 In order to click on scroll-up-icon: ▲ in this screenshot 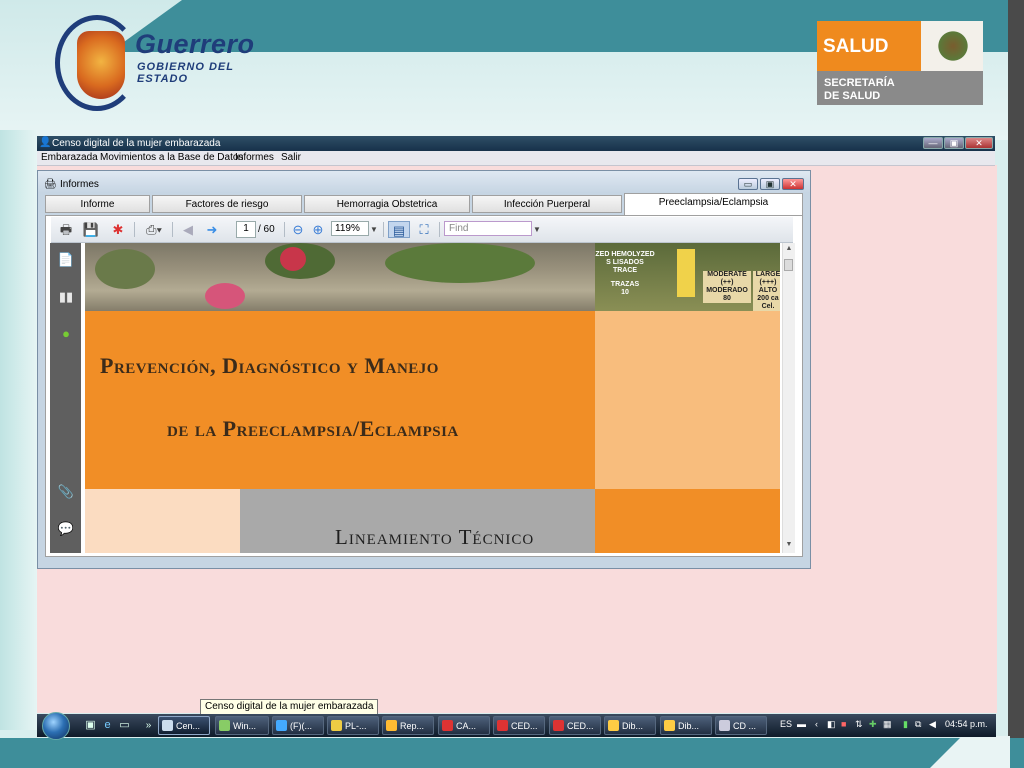, I will do `click(789, 250)`.